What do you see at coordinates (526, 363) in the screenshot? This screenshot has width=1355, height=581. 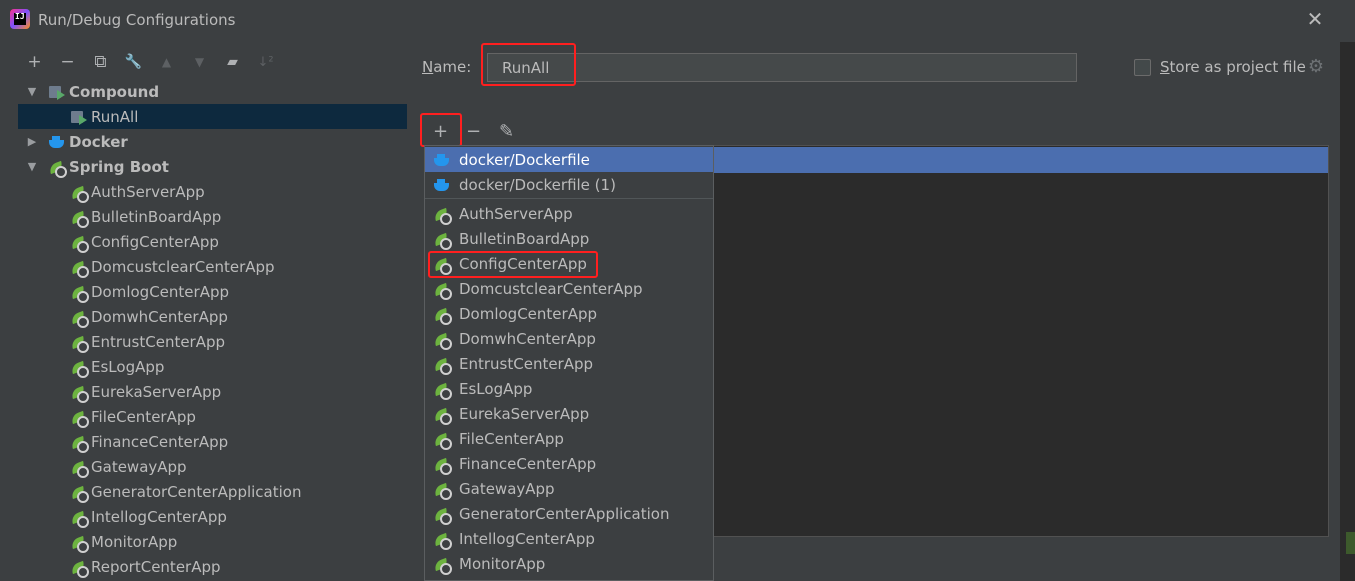 I see `popup-item-label: EntrustCenterApp` at bounding box center [526, 363].